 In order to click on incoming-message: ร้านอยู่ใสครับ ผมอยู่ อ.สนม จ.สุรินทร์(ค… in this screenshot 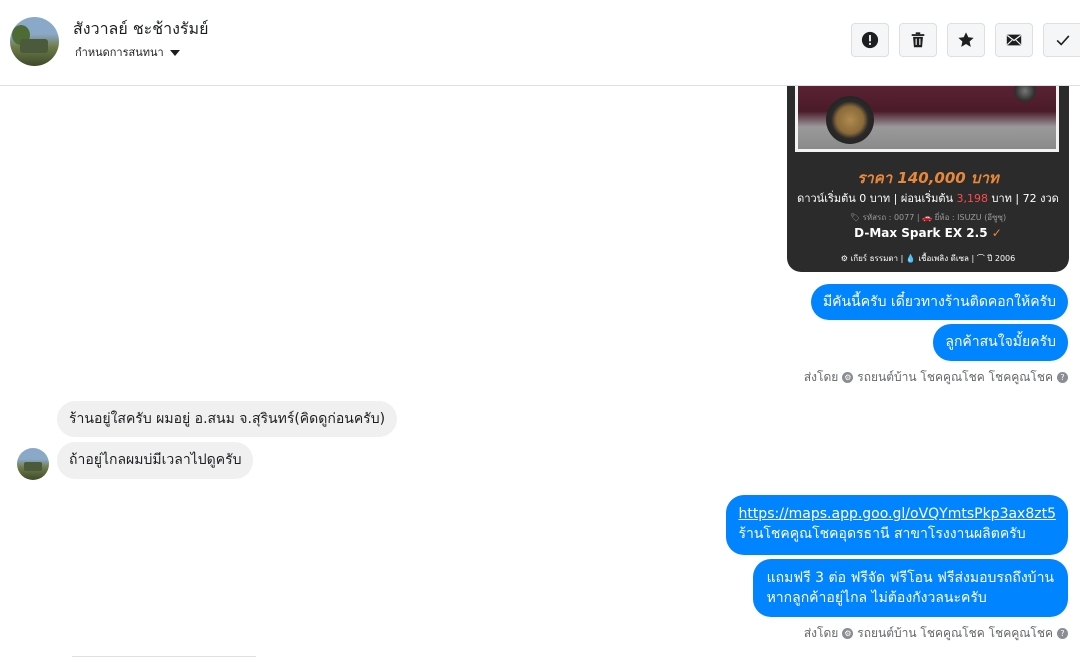, I will do `click(227, 419)`.